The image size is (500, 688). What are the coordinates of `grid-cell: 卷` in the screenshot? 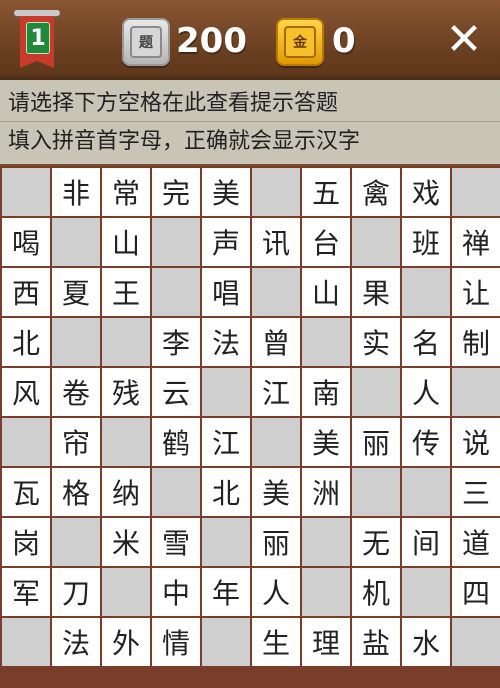 It's located at (76, 392).